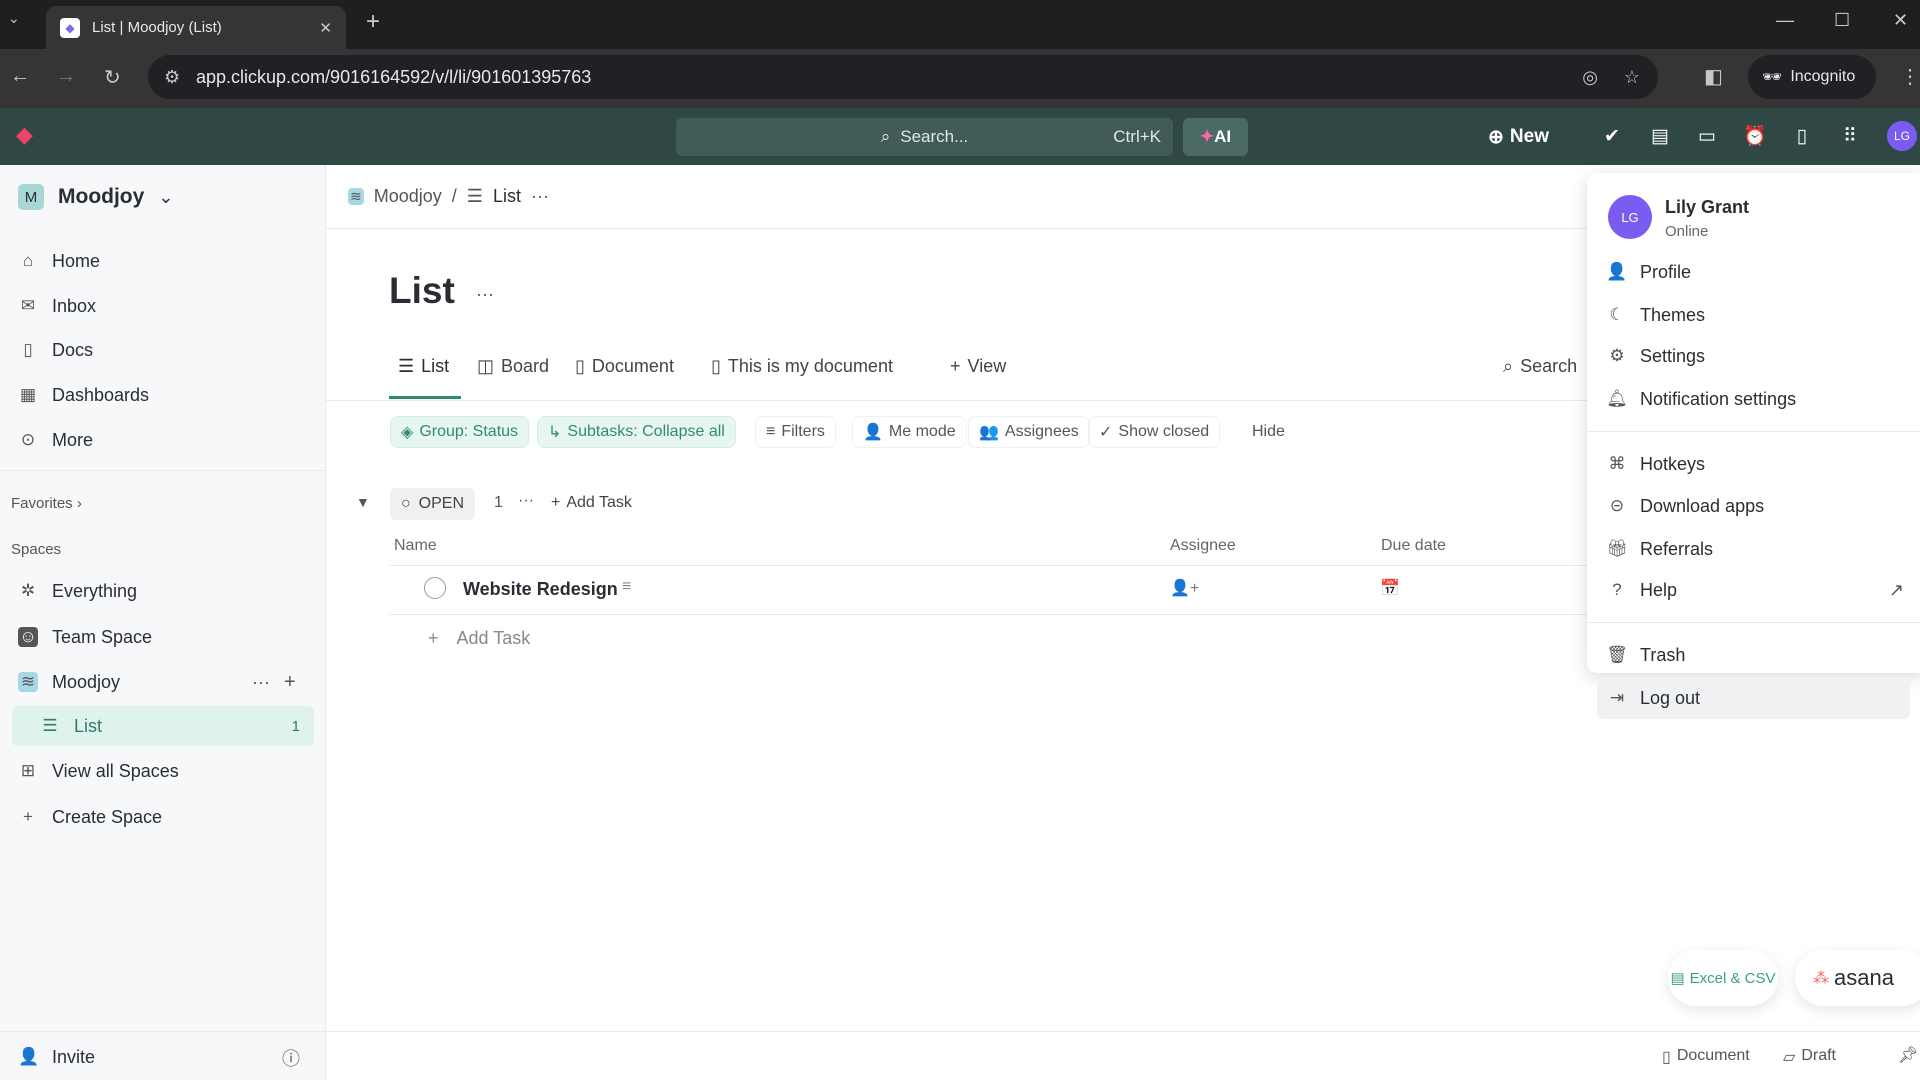 The image size is (1920, 1080). Describe the element at coordinates (1713, 76) in the screenshot. I see `side-panel-icon: ◧` at that location.